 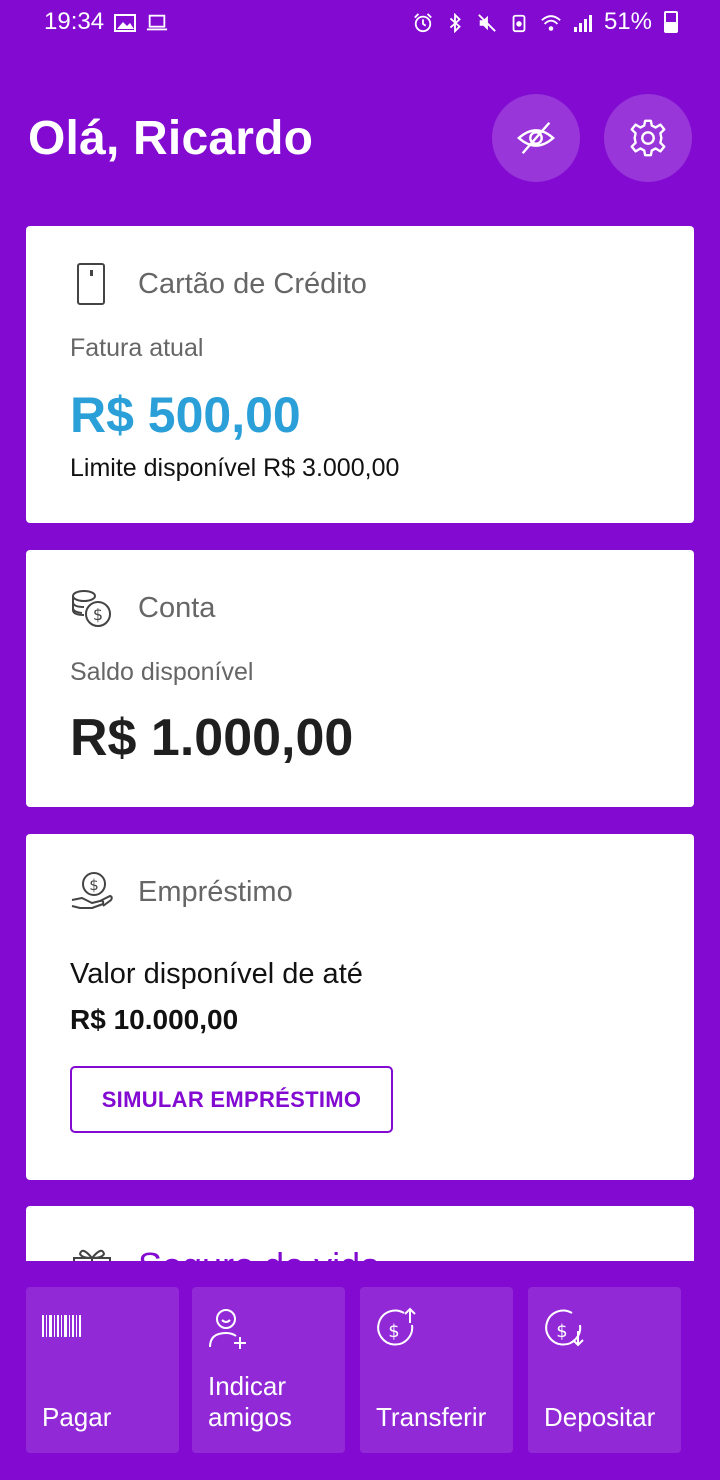 I want to click on refer-friends-label: Indicar amigos, so click(x=250, y=1401).